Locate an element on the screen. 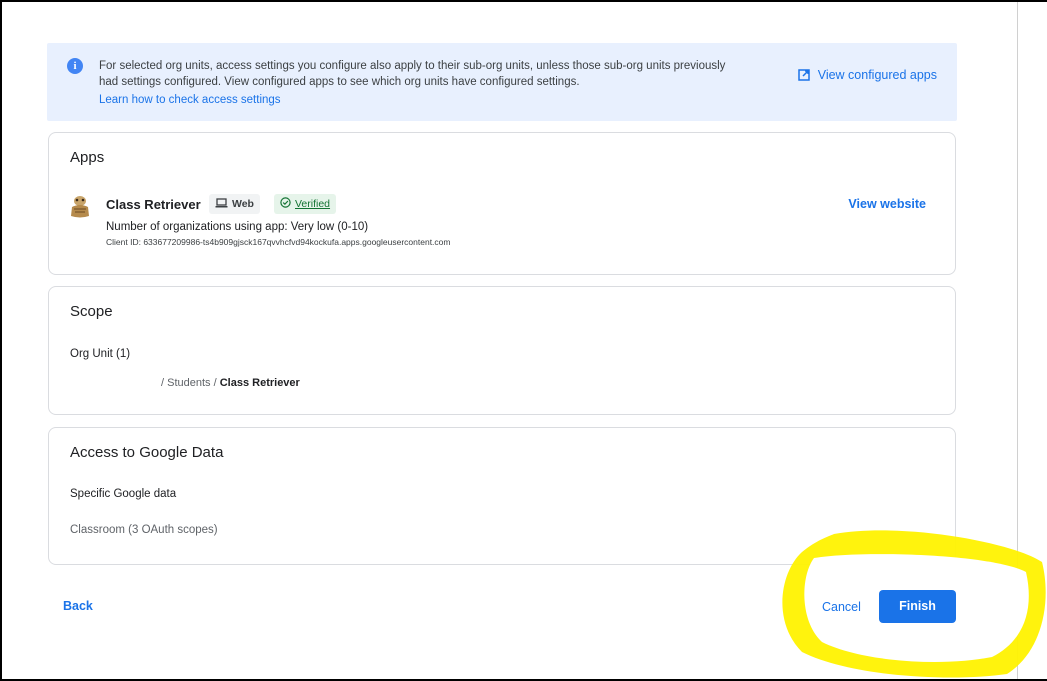  apps-card-title: Apps is located at coordinates (87, 157).